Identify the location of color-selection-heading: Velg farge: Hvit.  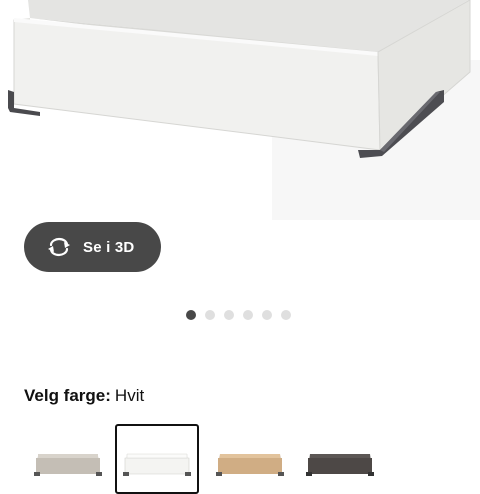
(84, 396).